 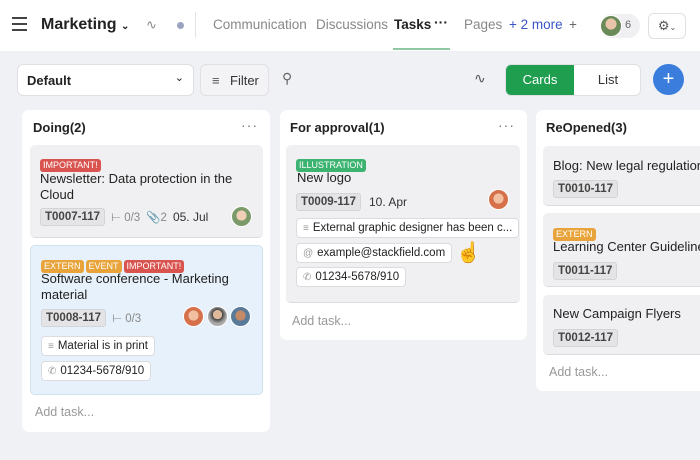 What do you see at coordinates (195, 25) in the screenshot?
I see `divider` at bounding box center [195, 25].